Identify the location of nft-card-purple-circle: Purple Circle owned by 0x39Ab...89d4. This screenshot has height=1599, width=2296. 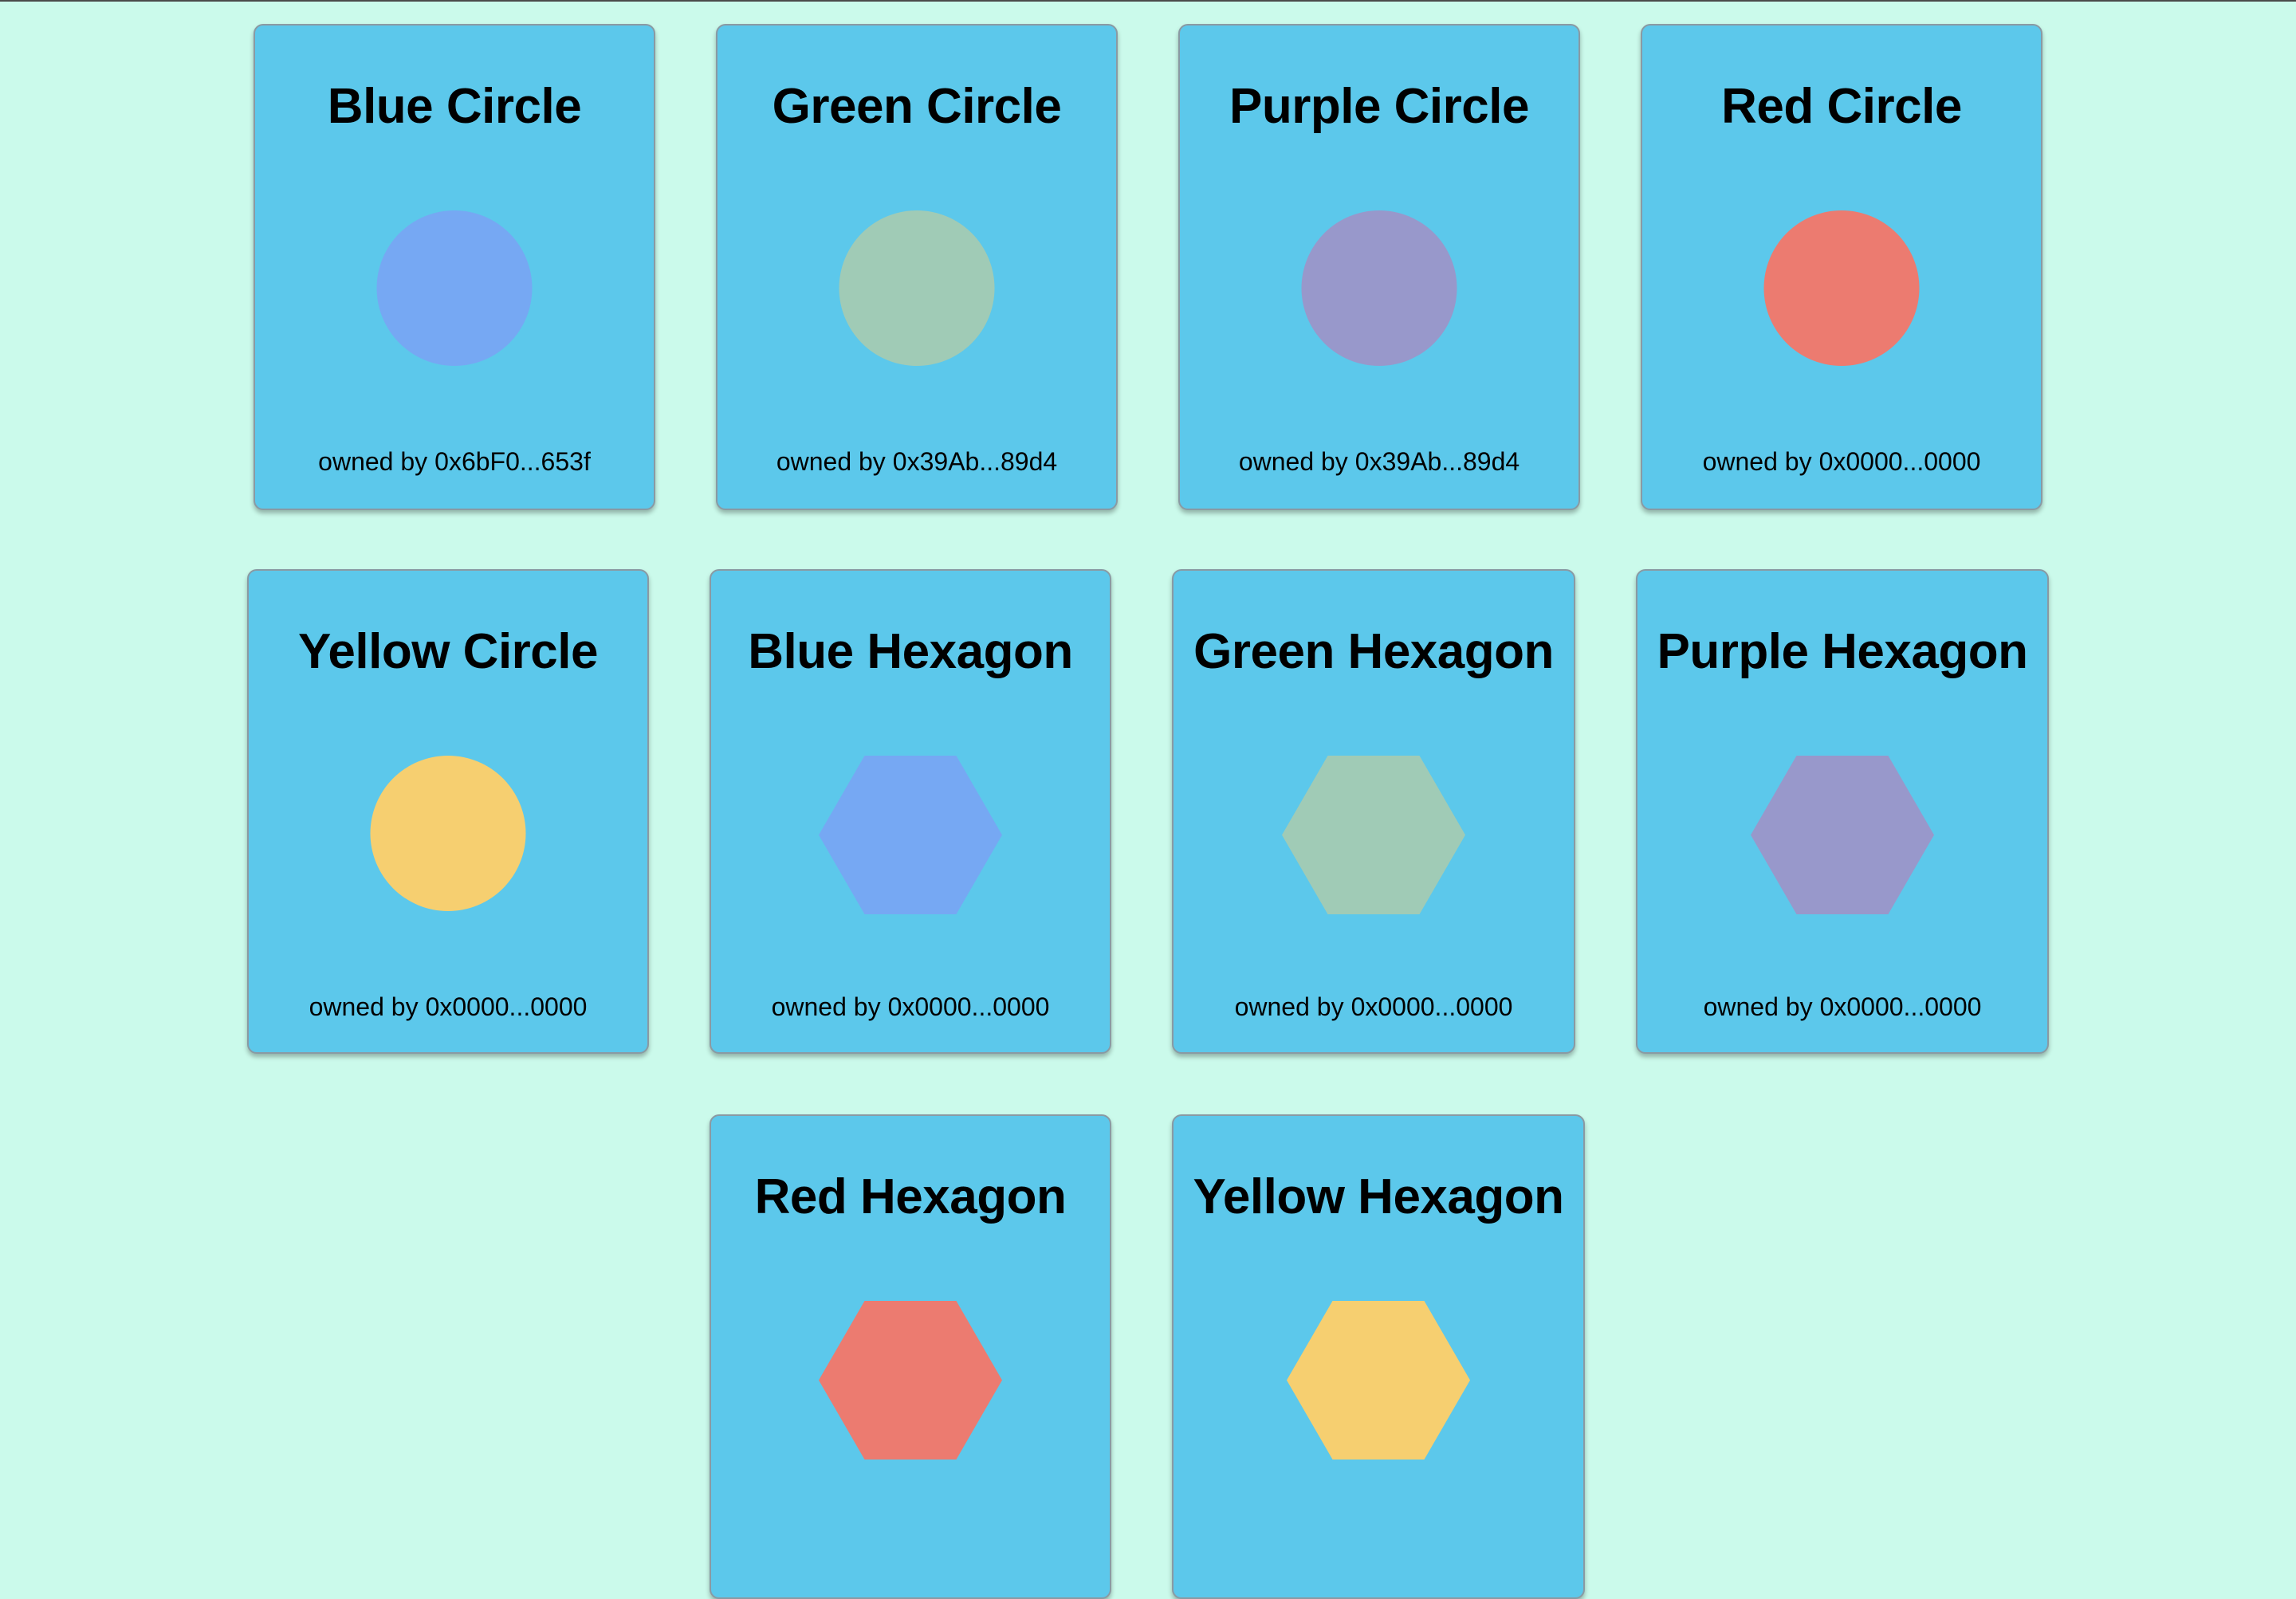
(1379, 267).